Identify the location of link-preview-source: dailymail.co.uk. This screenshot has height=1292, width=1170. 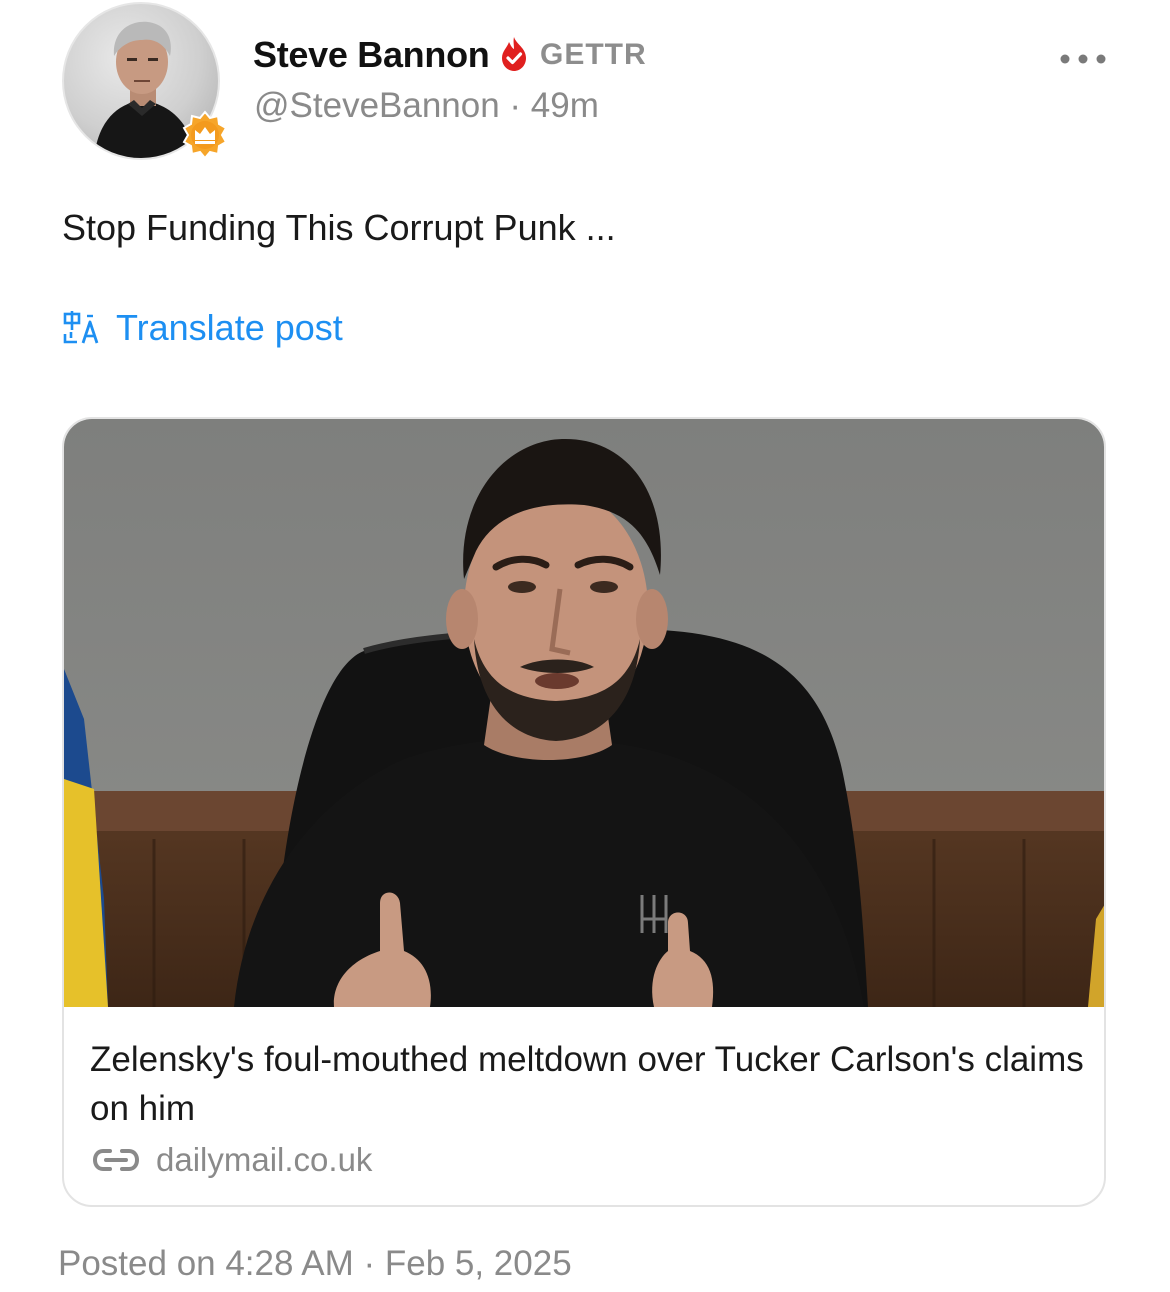
(232, 1160).